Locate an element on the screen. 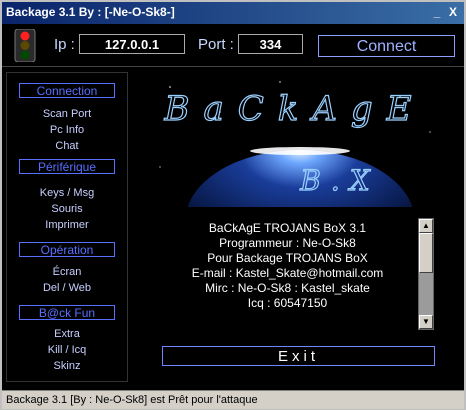 The width and height of the screenshot is (466, 410). ip-label: Ip : is located at coordinates (64, 44).